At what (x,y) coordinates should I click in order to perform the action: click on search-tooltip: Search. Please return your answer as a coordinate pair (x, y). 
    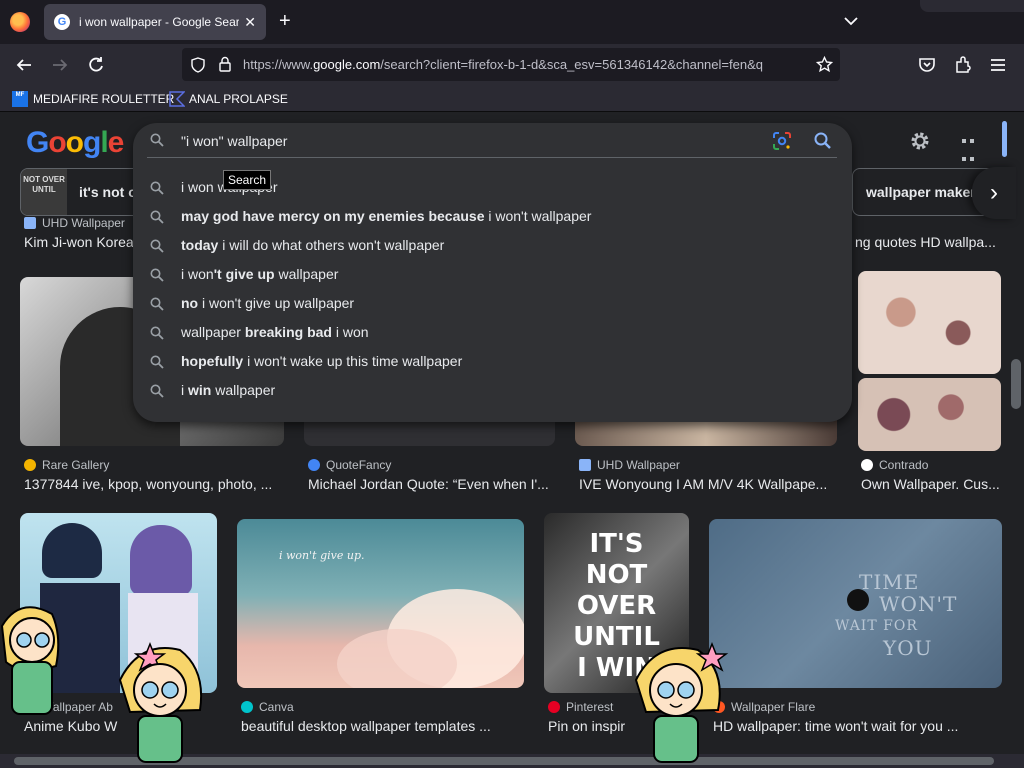
    Looking at the image, I should click on (247, 180).